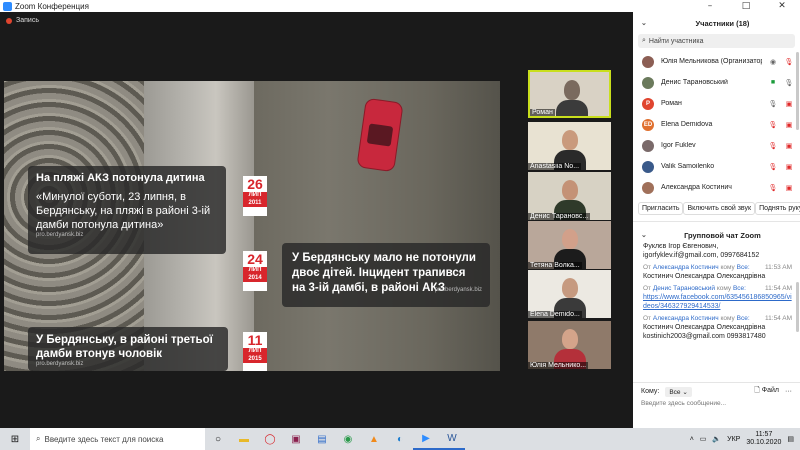 Image resolution: width=800 pixels, height=450 pixels. What do you see at coordinates (710, 6) in the screenshot?
I see `minimize-button: –` at bounding box center [710, 6].